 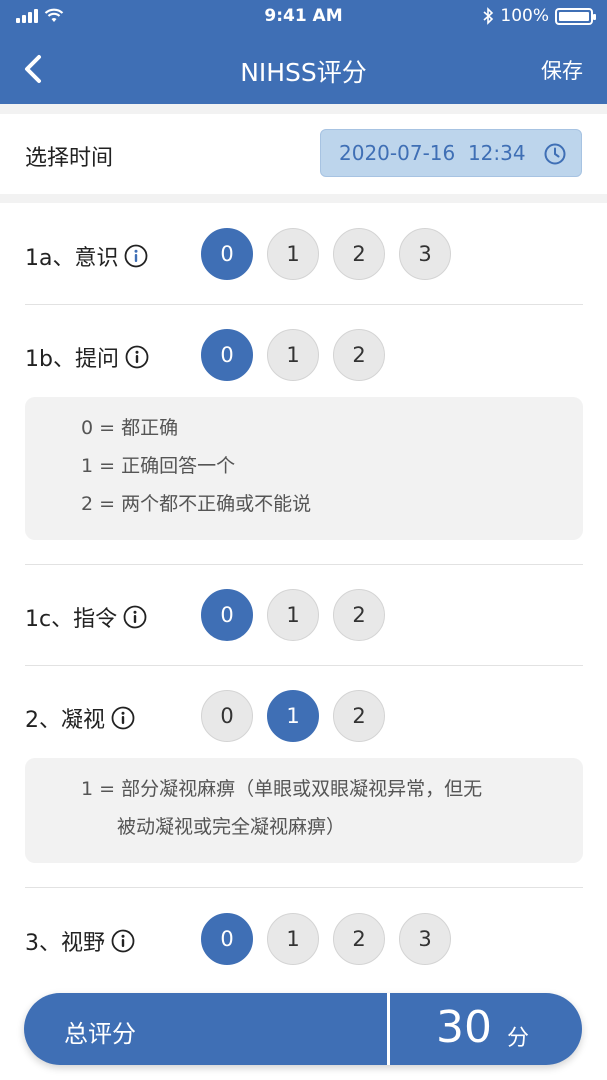 What do you see at coordinates (555, 154) in the screenshot?
I see `clock-icon` at bounding box center [555, 154].